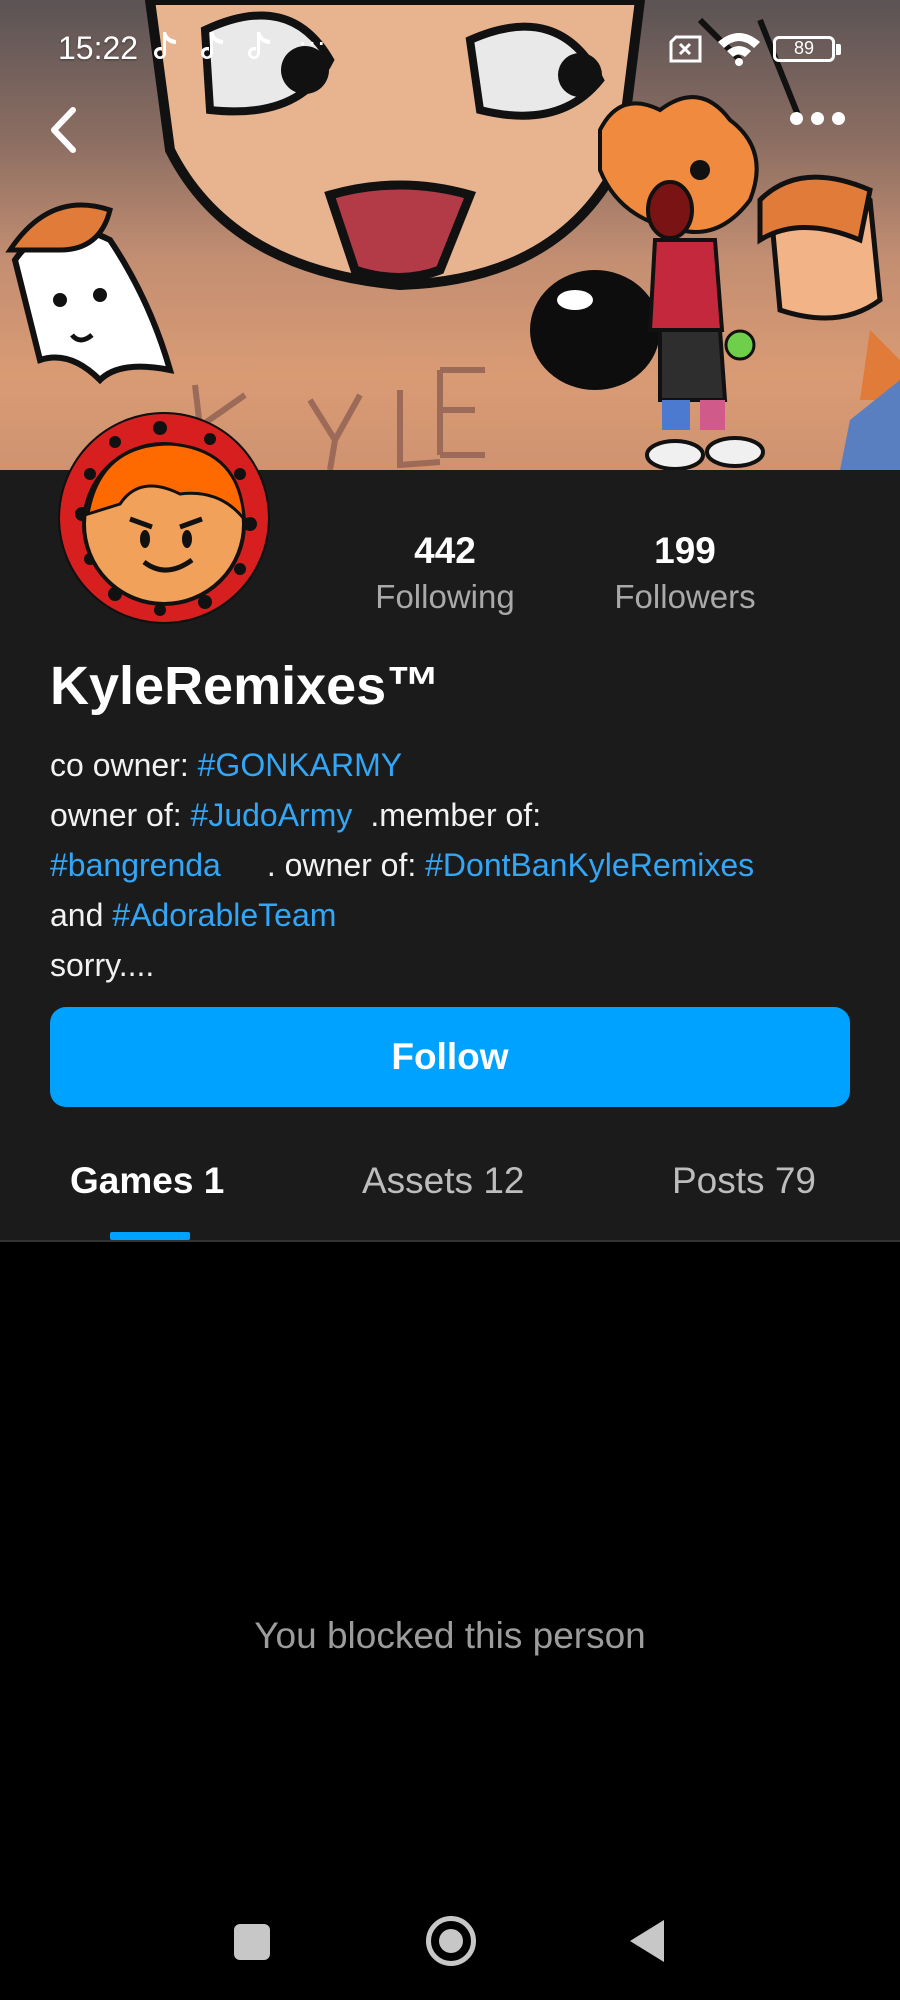  I want to click on following-stat: 442 Following, so click(445, 573).